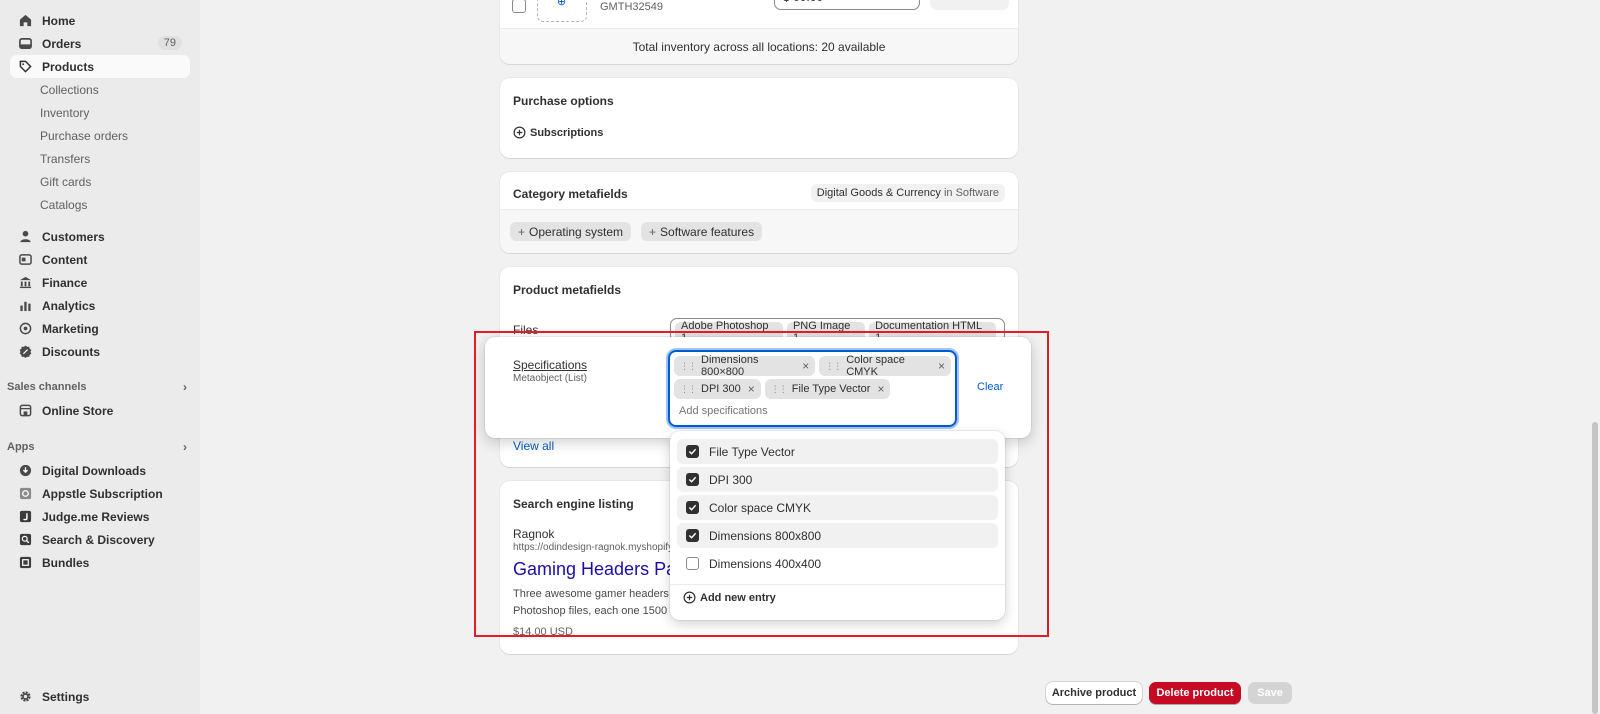 This screenshot has height=714, width=1600. Describe the element at coordinates (558, 132) in the screenshot. I see `add-subscriptions-button: Subscriptions` at that location.